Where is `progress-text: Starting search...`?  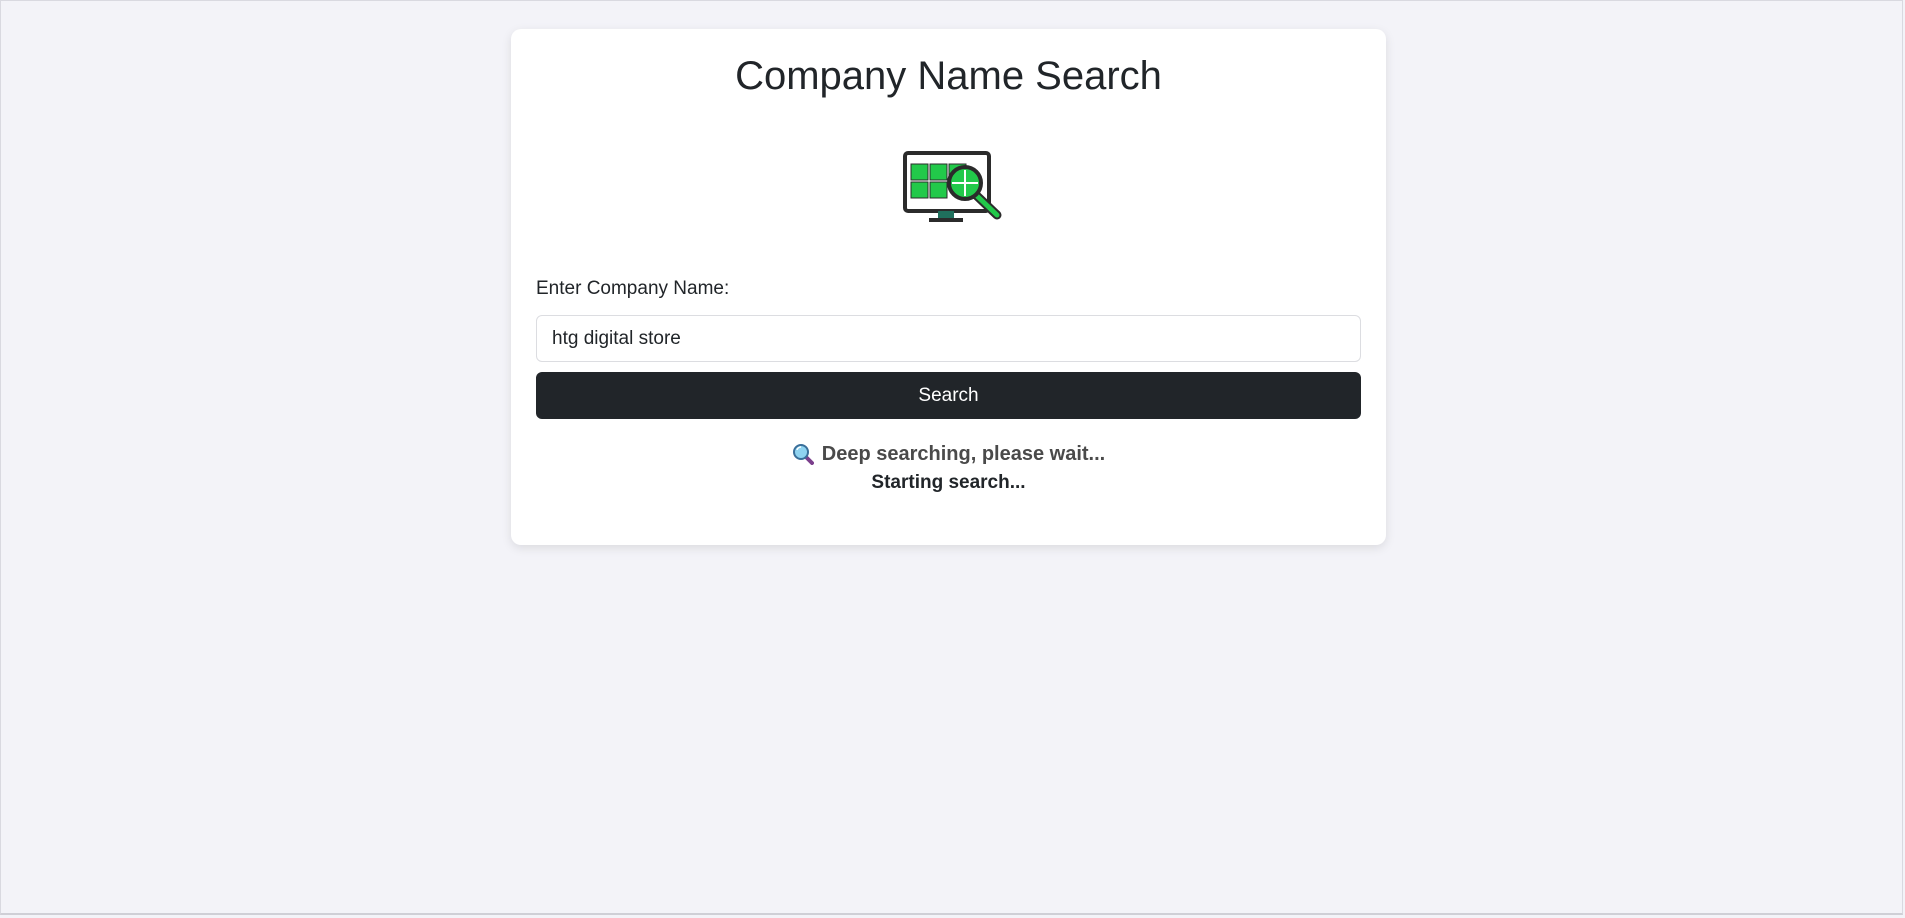 progress-text: Starting search... is located at coordinates (948, 482).